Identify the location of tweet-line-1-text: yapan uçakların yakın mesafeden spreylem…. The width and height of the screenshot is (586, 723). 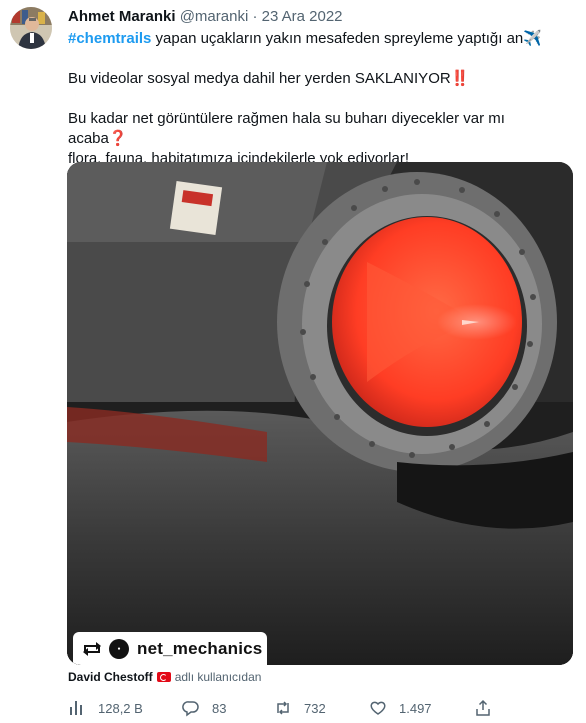
(337, 38).